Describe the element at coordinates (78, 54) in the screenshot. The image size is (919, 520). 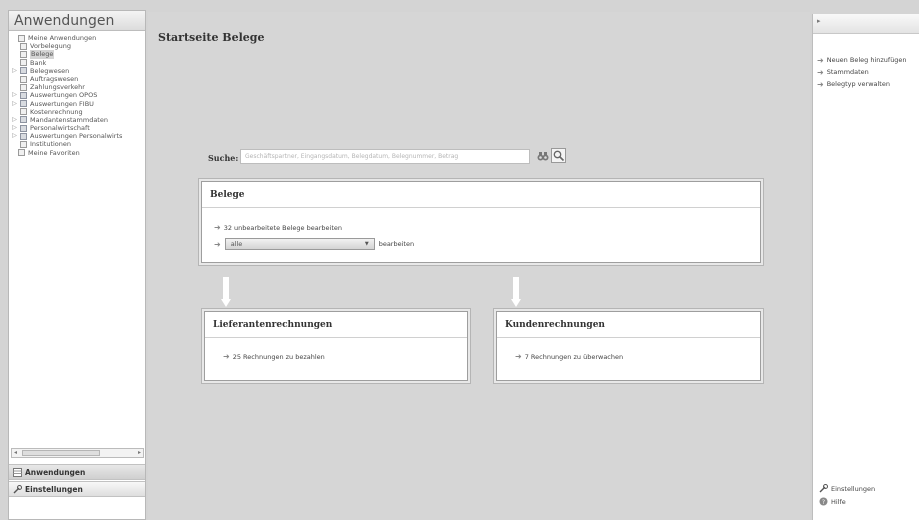
I see `tree-item-belege: Belege` at that location.